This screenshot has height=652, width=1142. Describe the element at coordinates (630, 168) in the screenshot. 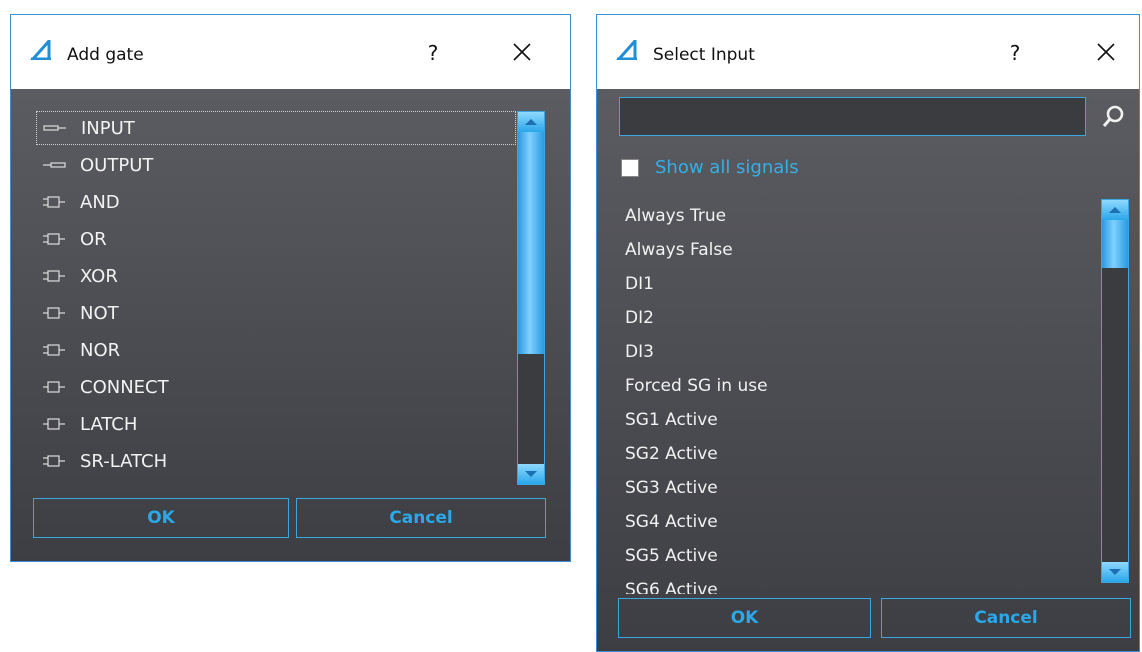

I see `show-all-signals-checkbox` at that location.